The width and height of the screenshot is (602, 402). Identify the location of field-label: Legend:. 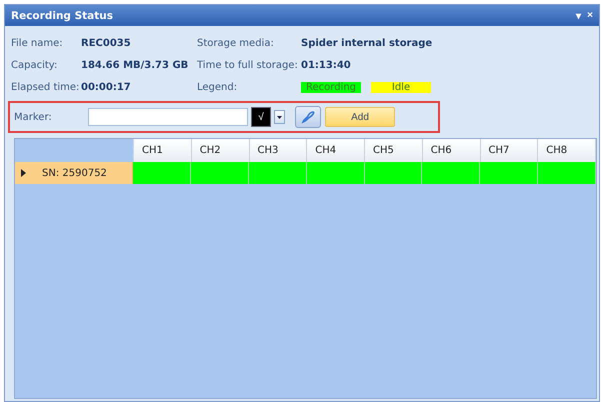
(217, 87).